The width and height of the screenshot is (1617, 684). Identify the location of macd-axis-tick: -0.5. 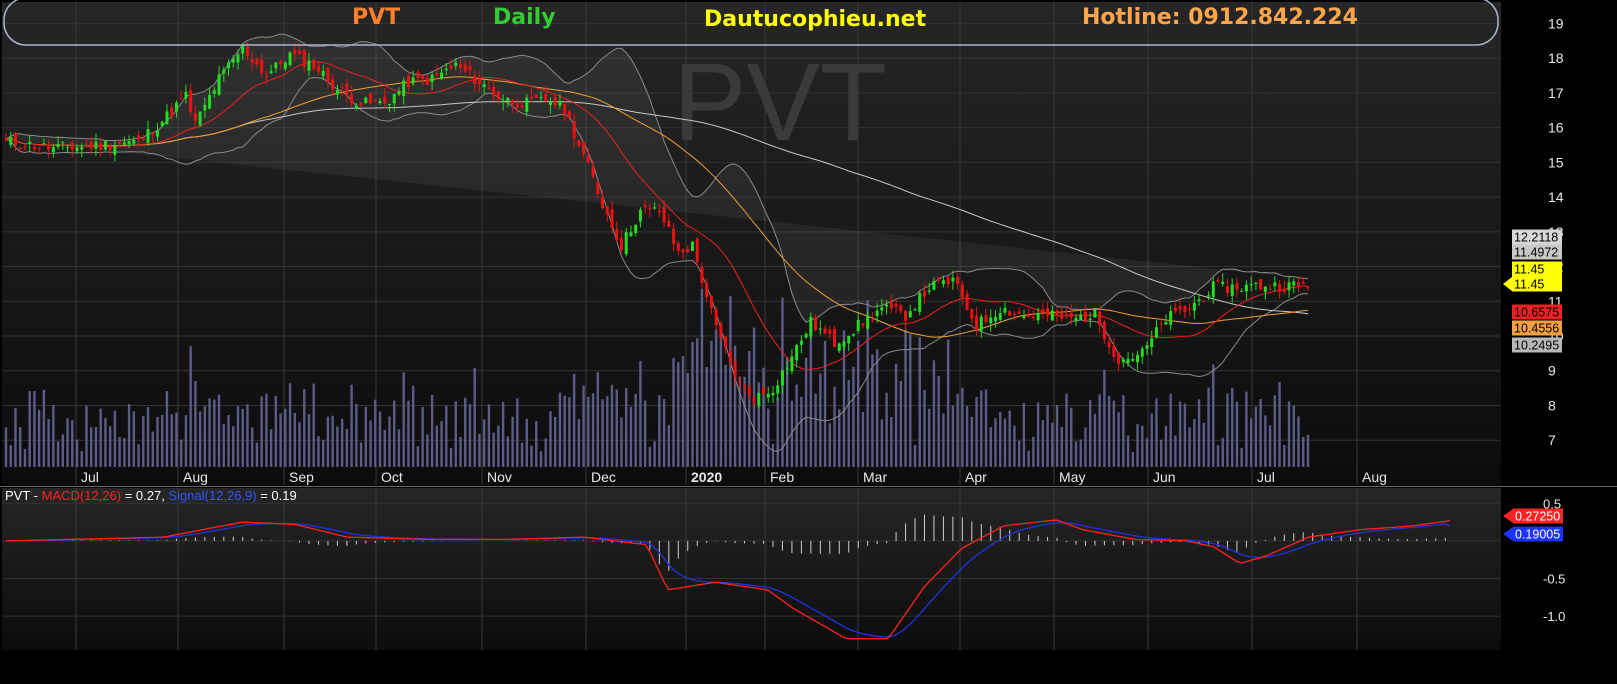
(1554, 579).